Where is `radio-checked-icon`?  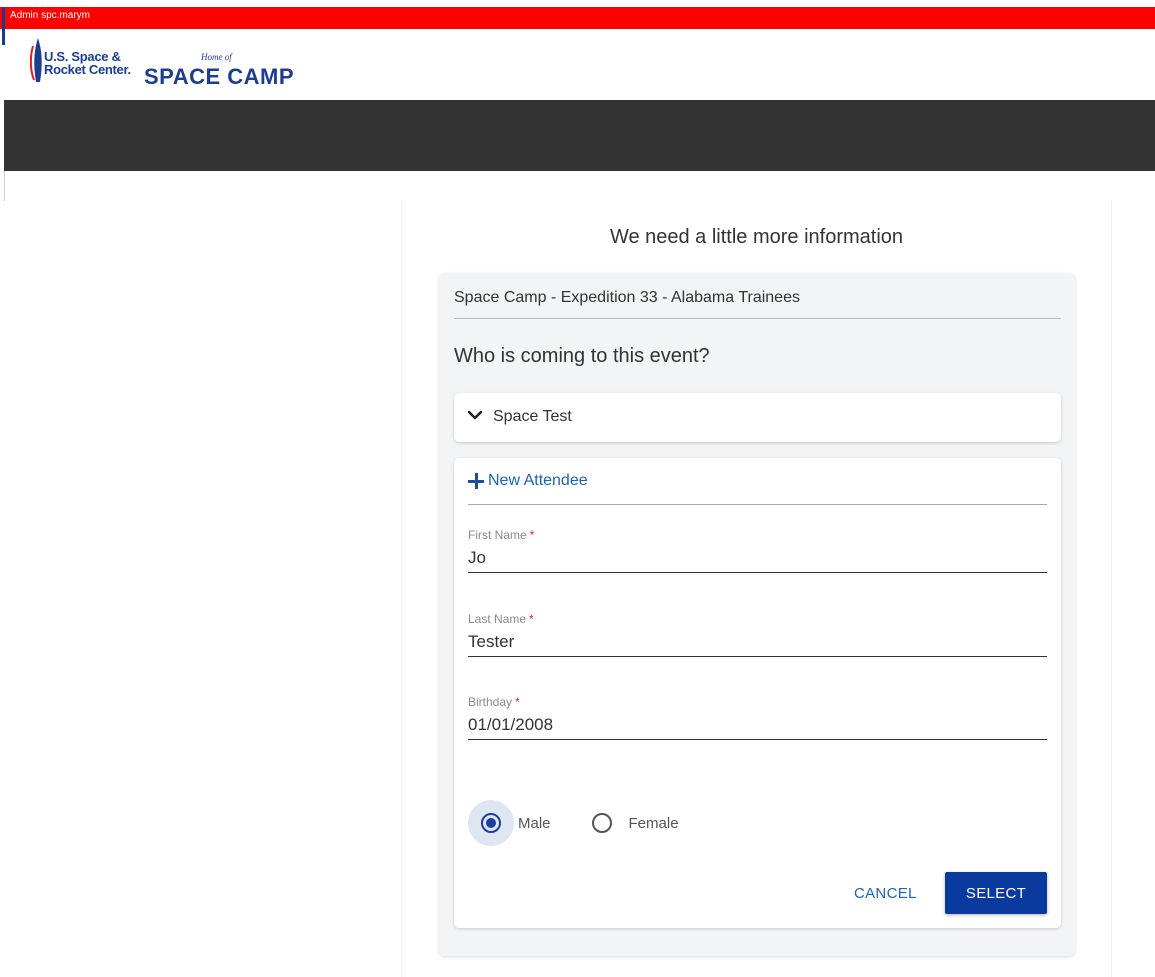 radio-checked-icon is located at coordinates (491, 823).